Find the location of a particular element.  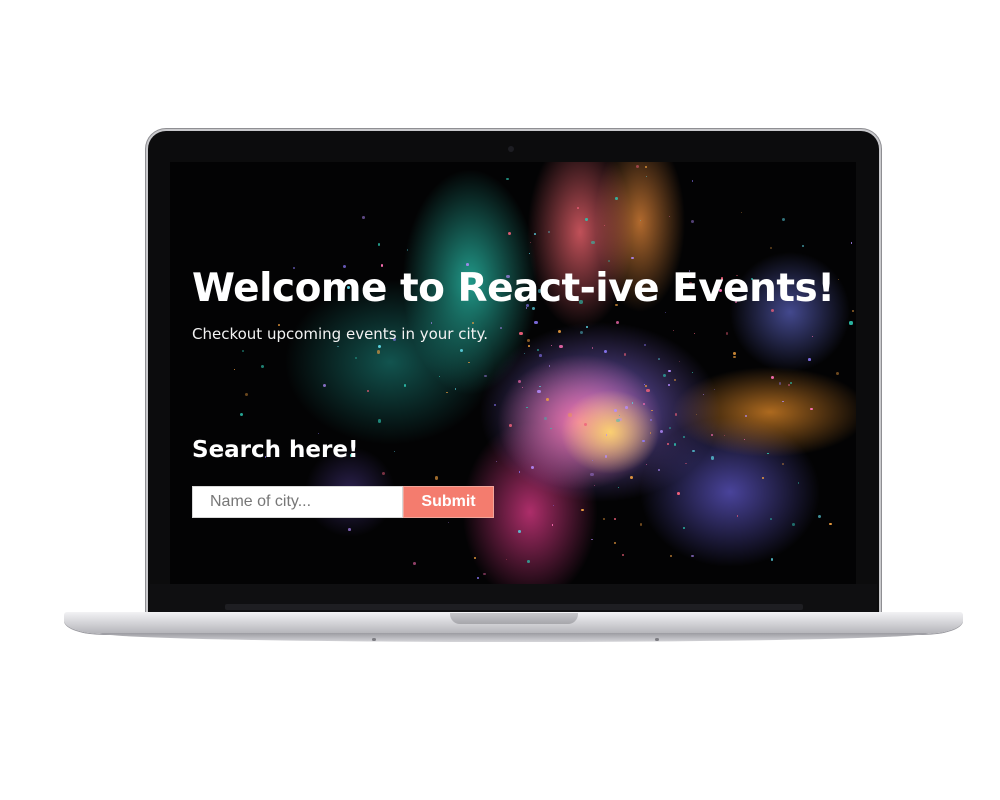

submit-button: Submit is located at coordinates (448, 502).